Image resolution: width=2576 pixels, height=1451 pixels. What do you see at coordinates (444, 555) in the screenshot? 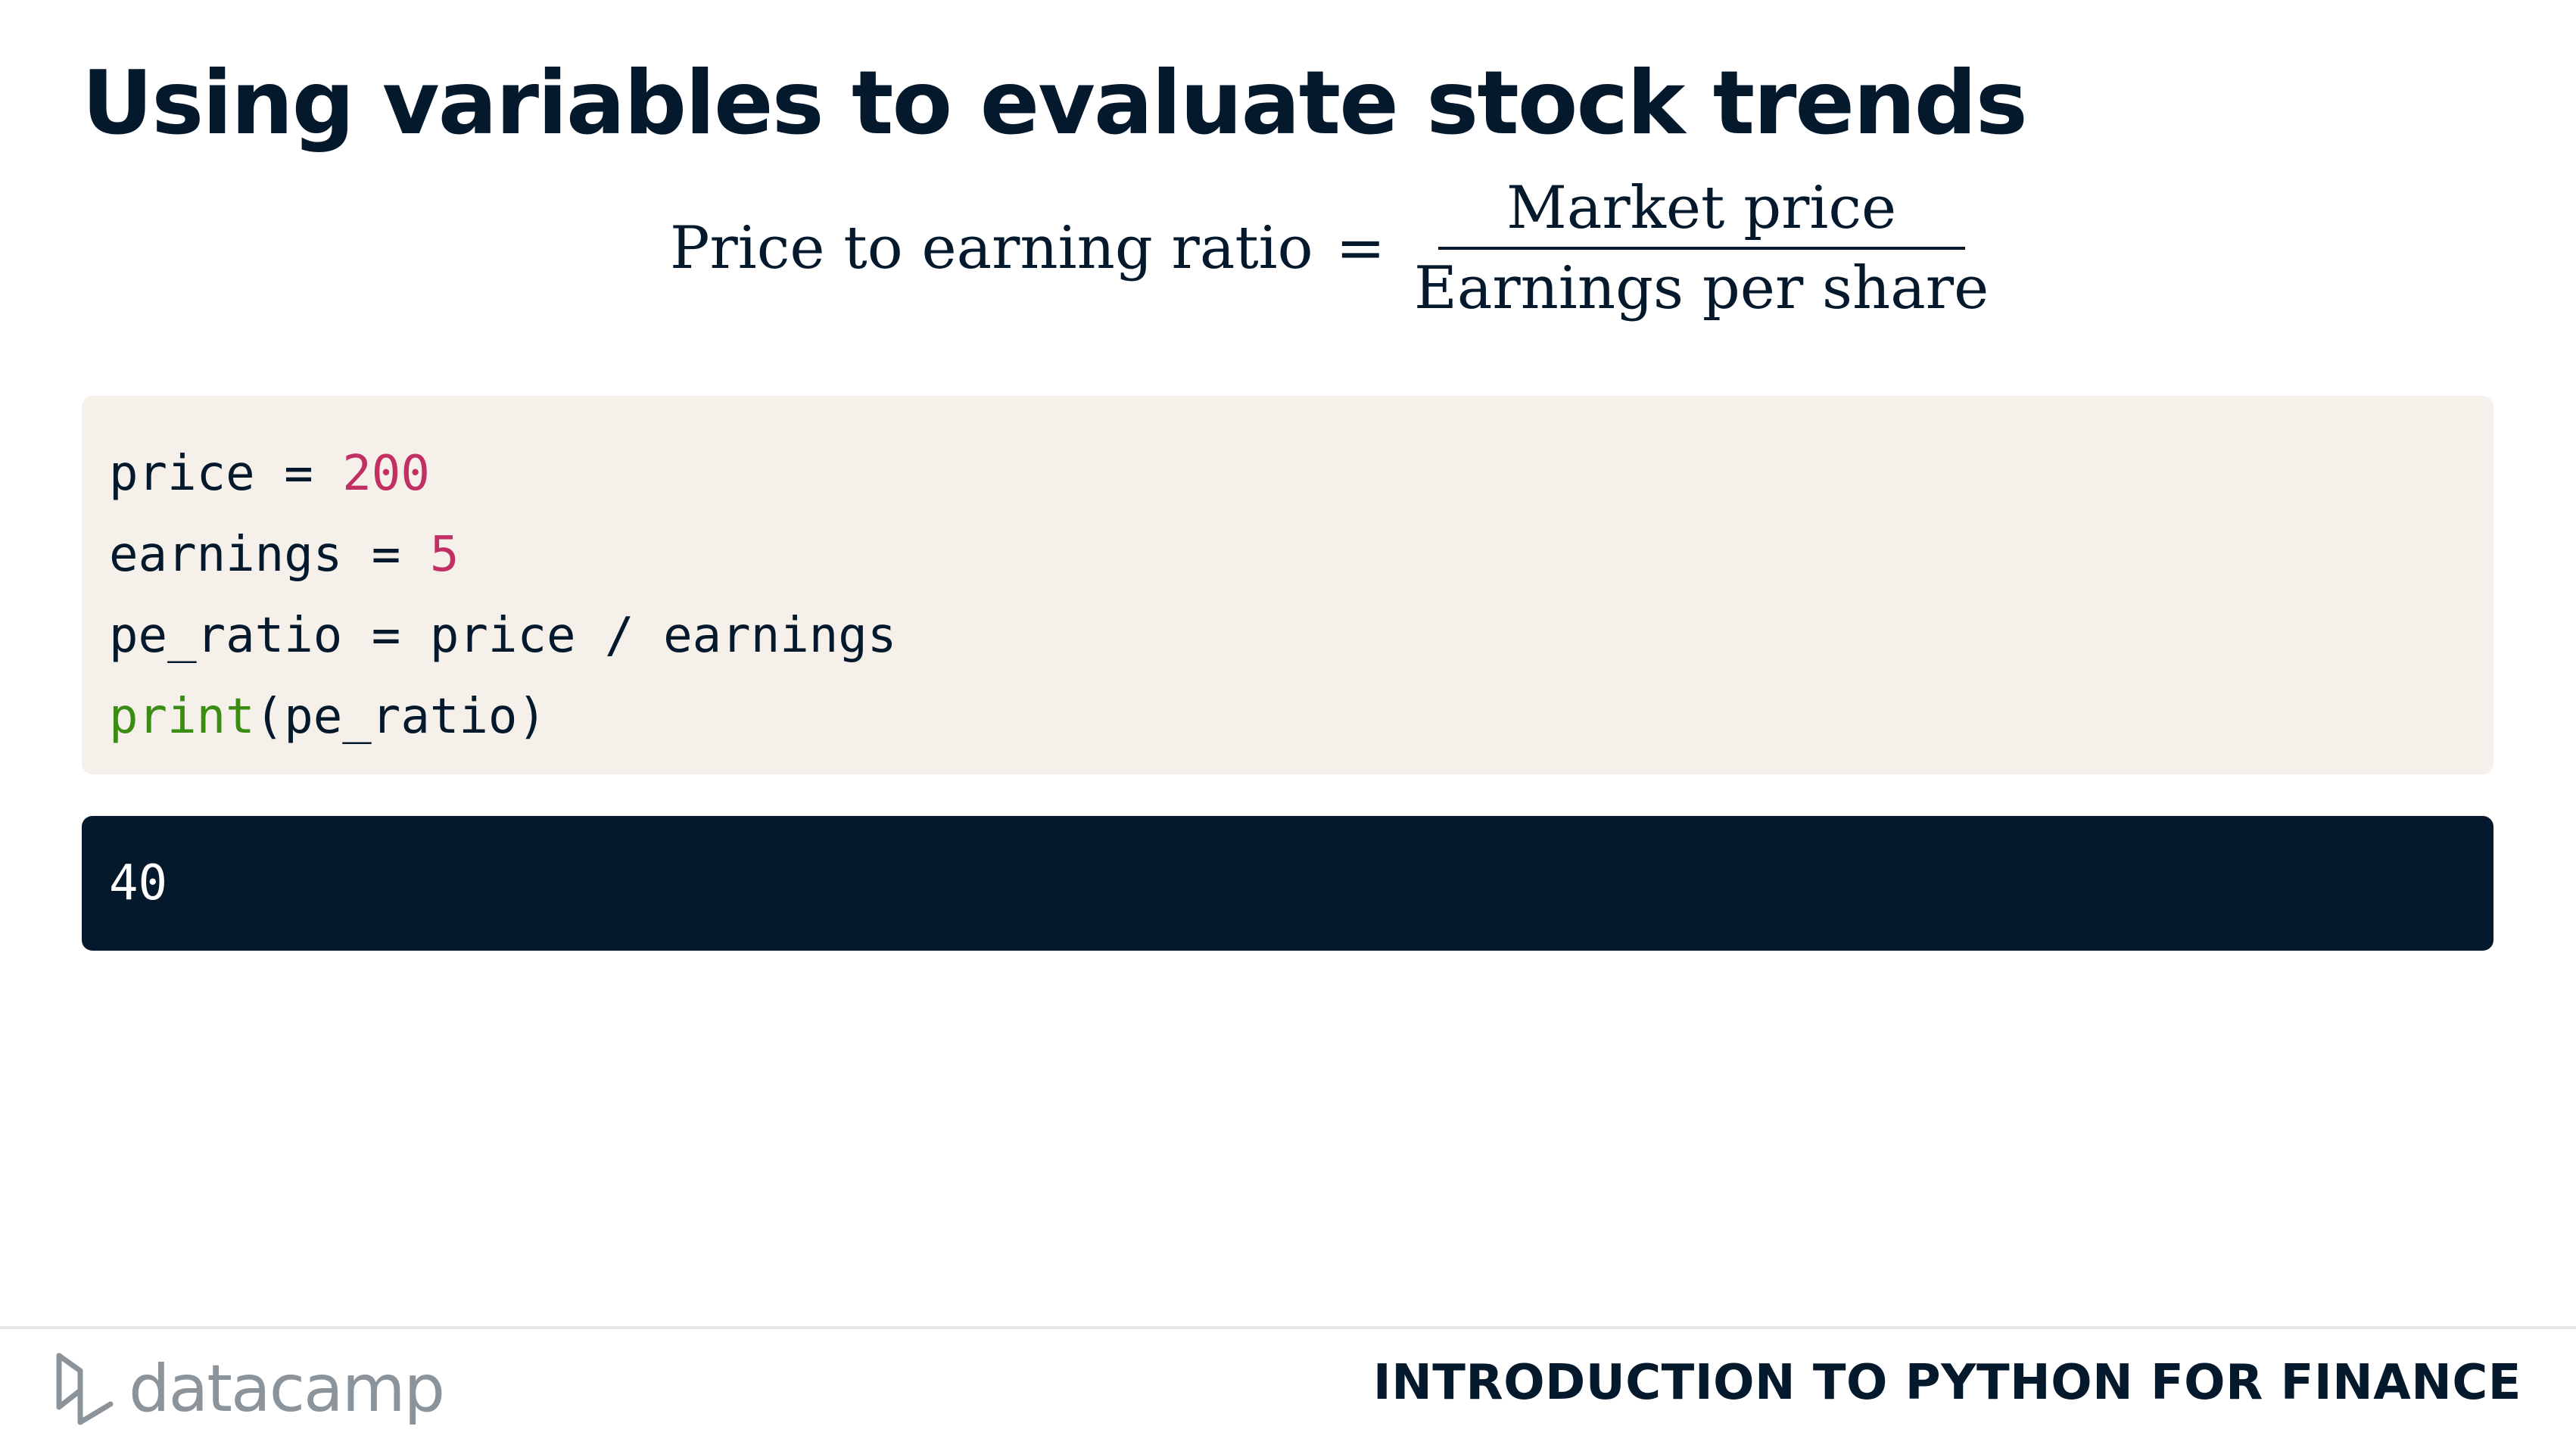
I see `code-token-number: 5` at bounding box center [444, 555].